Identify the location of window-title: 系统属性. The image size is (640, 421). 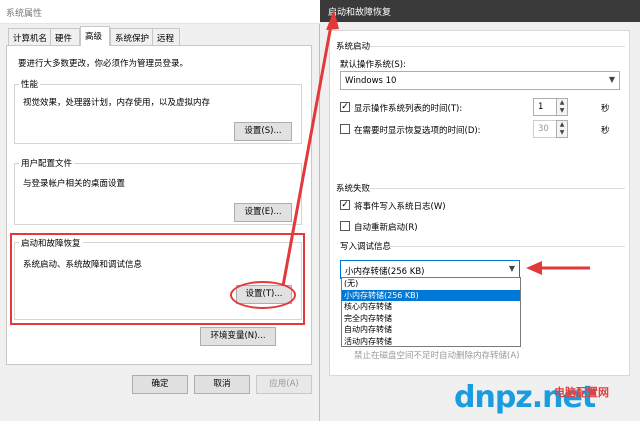
(24, 14).